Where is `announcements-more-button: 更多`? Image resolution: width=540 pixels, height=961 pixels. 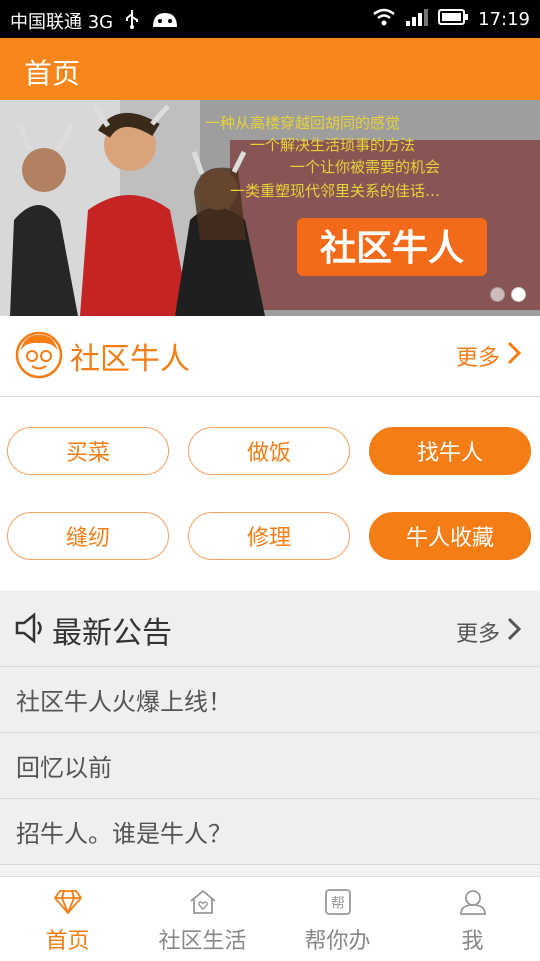 announcements-more-button: 更多 is located at coordinates (489, 632).